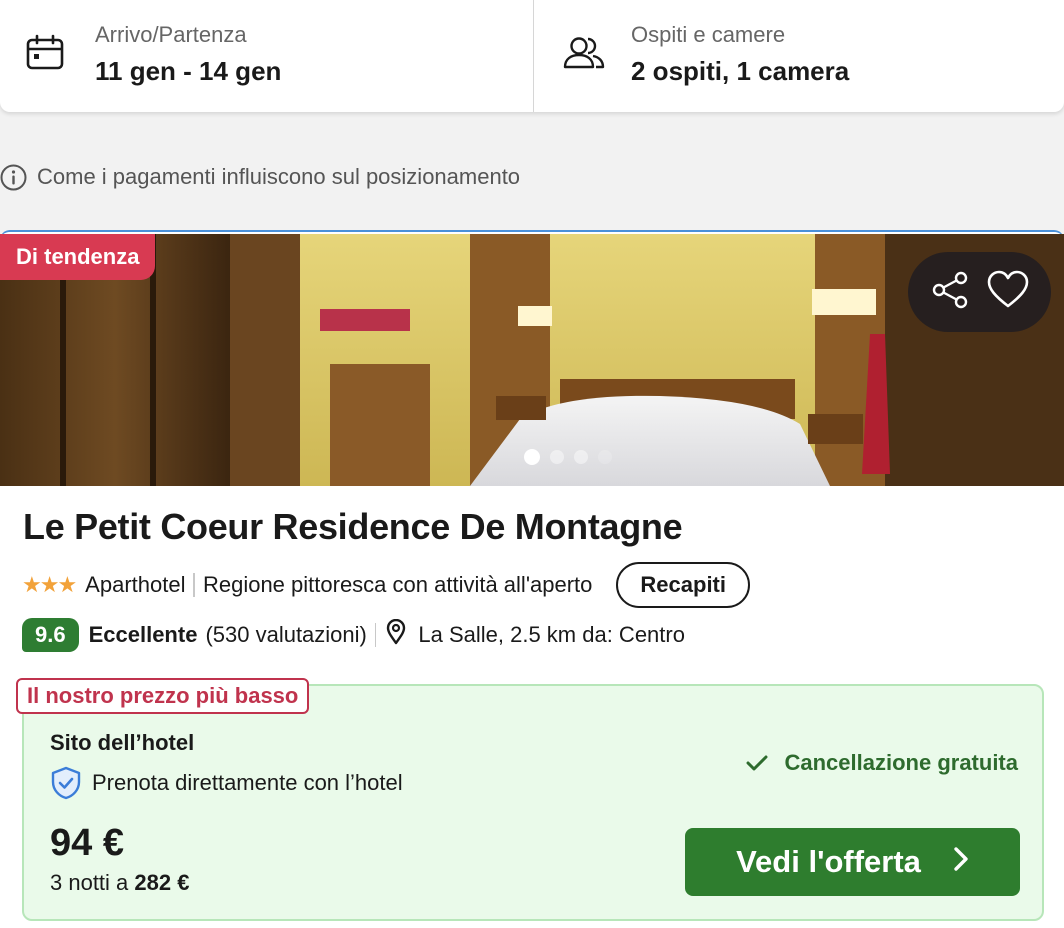  Describe the element at coordinates (78, 257) in the screenshot. I see `trending-badge: Di tendenza` at that location.